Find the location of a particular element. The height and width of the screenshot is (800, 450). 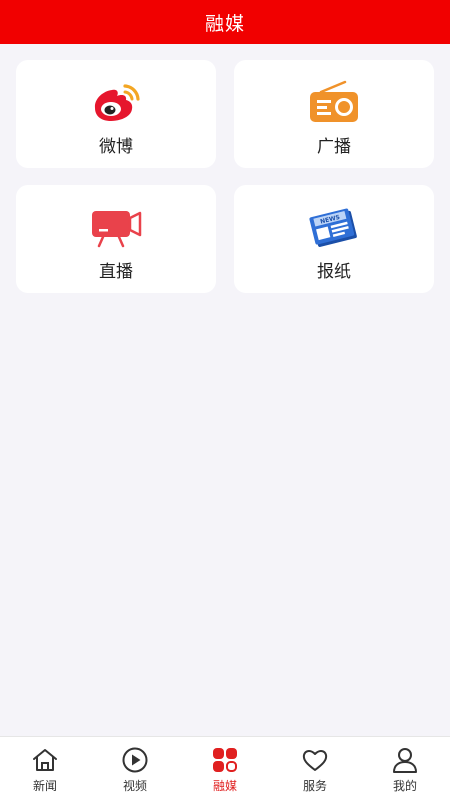

page-title: 融媒 is located at coordinates (224, 23).